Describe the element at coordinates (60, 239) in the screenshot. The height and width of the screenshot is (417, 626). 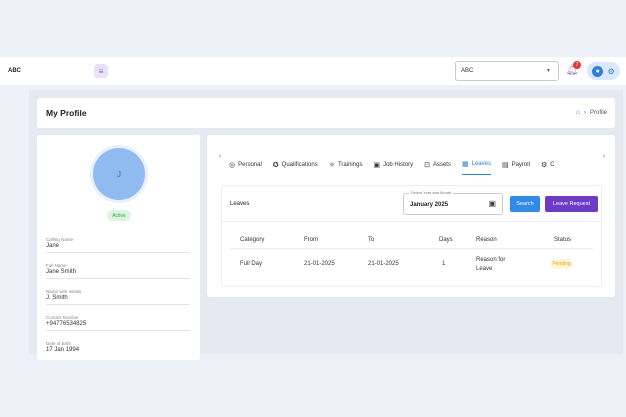
I see `field-label: Calling Name` at that location.